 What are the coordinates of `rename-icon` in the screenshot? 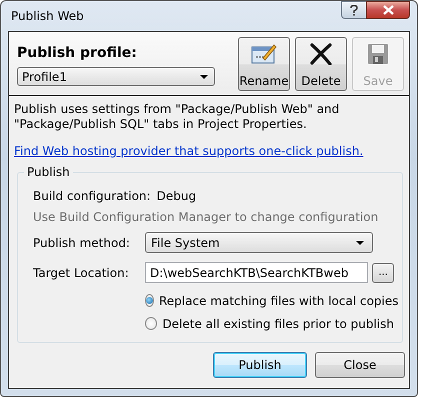 It's located at (264, 53).